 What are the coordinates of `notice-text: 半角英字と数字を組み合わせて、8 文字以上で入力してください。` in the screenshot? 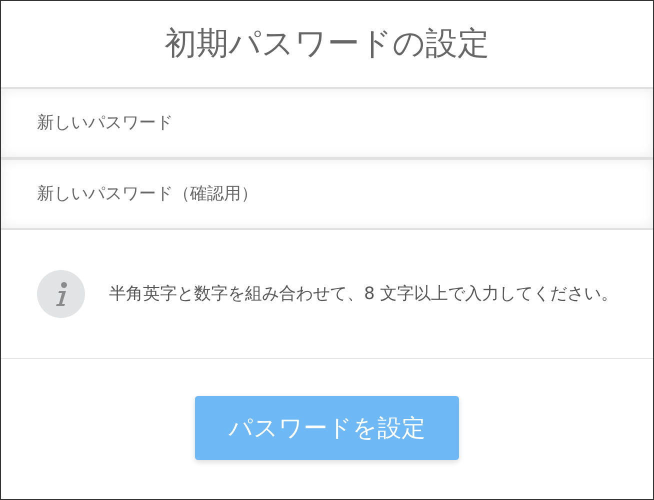 It's located at (363, 294).